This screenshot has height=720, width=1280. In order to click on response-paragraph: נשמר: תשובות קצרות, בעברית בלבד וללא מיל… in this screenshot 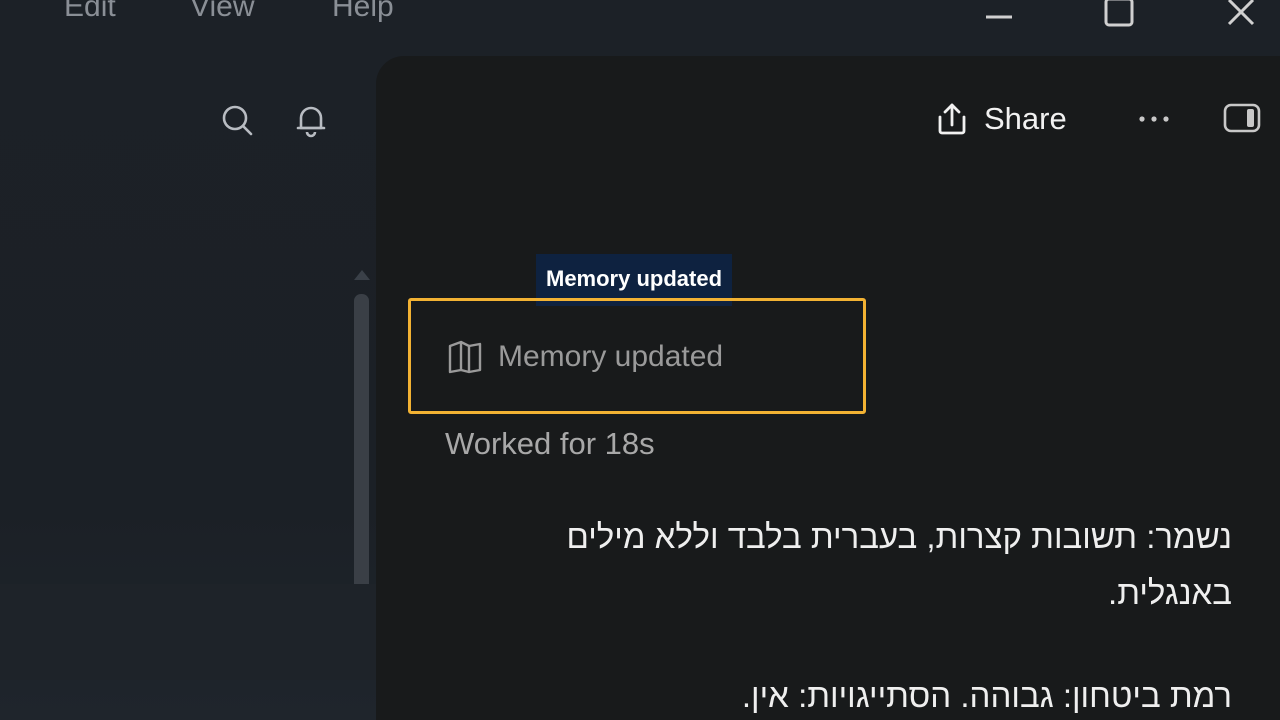, I will do `click(899, 564)`.